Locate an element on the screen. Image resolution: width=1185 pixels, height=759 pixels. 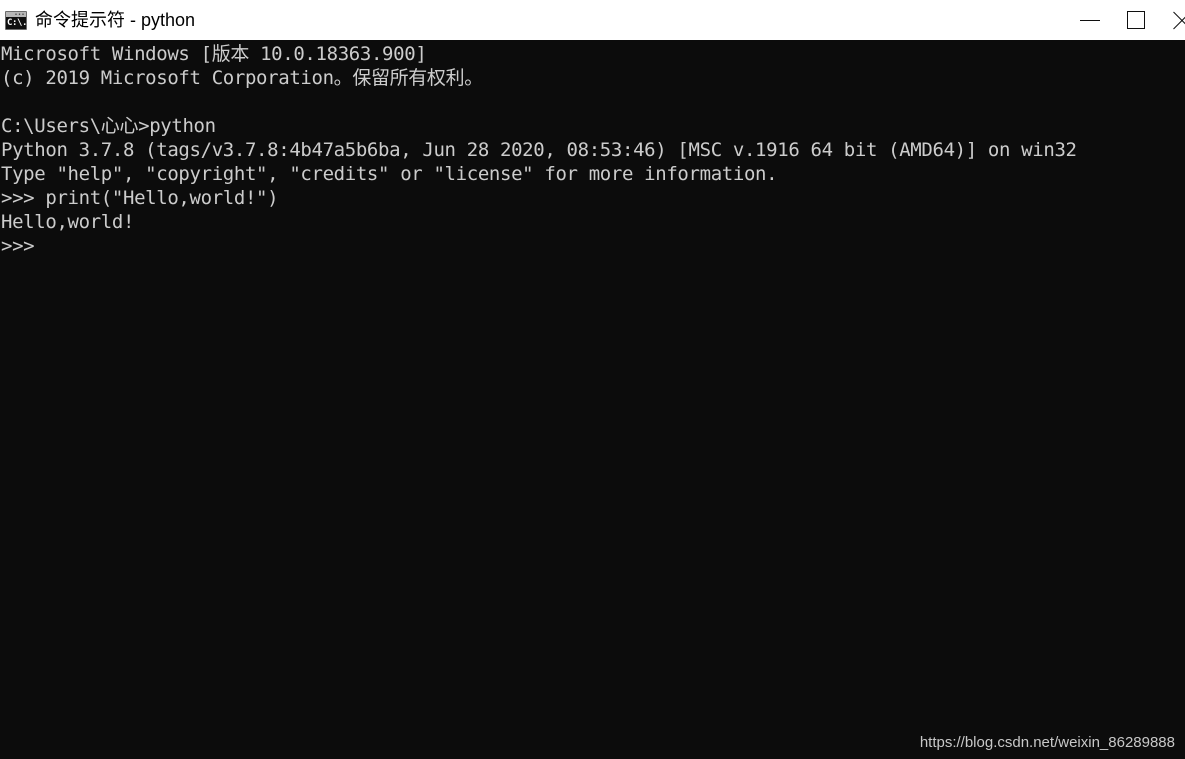
watermark: https://blog.csdn.net/weixin_86289888 is located at coordinates (1047, 742).